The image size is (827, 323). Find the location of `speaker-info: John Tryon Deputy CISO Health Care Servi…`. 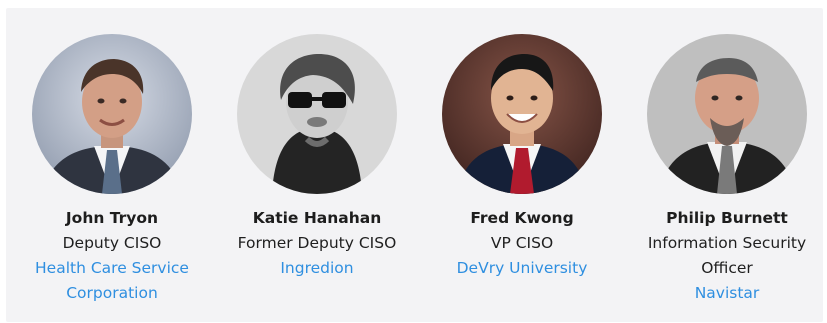

speaker-info: John Tryon Deputy CISO Health Care Servi… is located at coordinates (112, 256).